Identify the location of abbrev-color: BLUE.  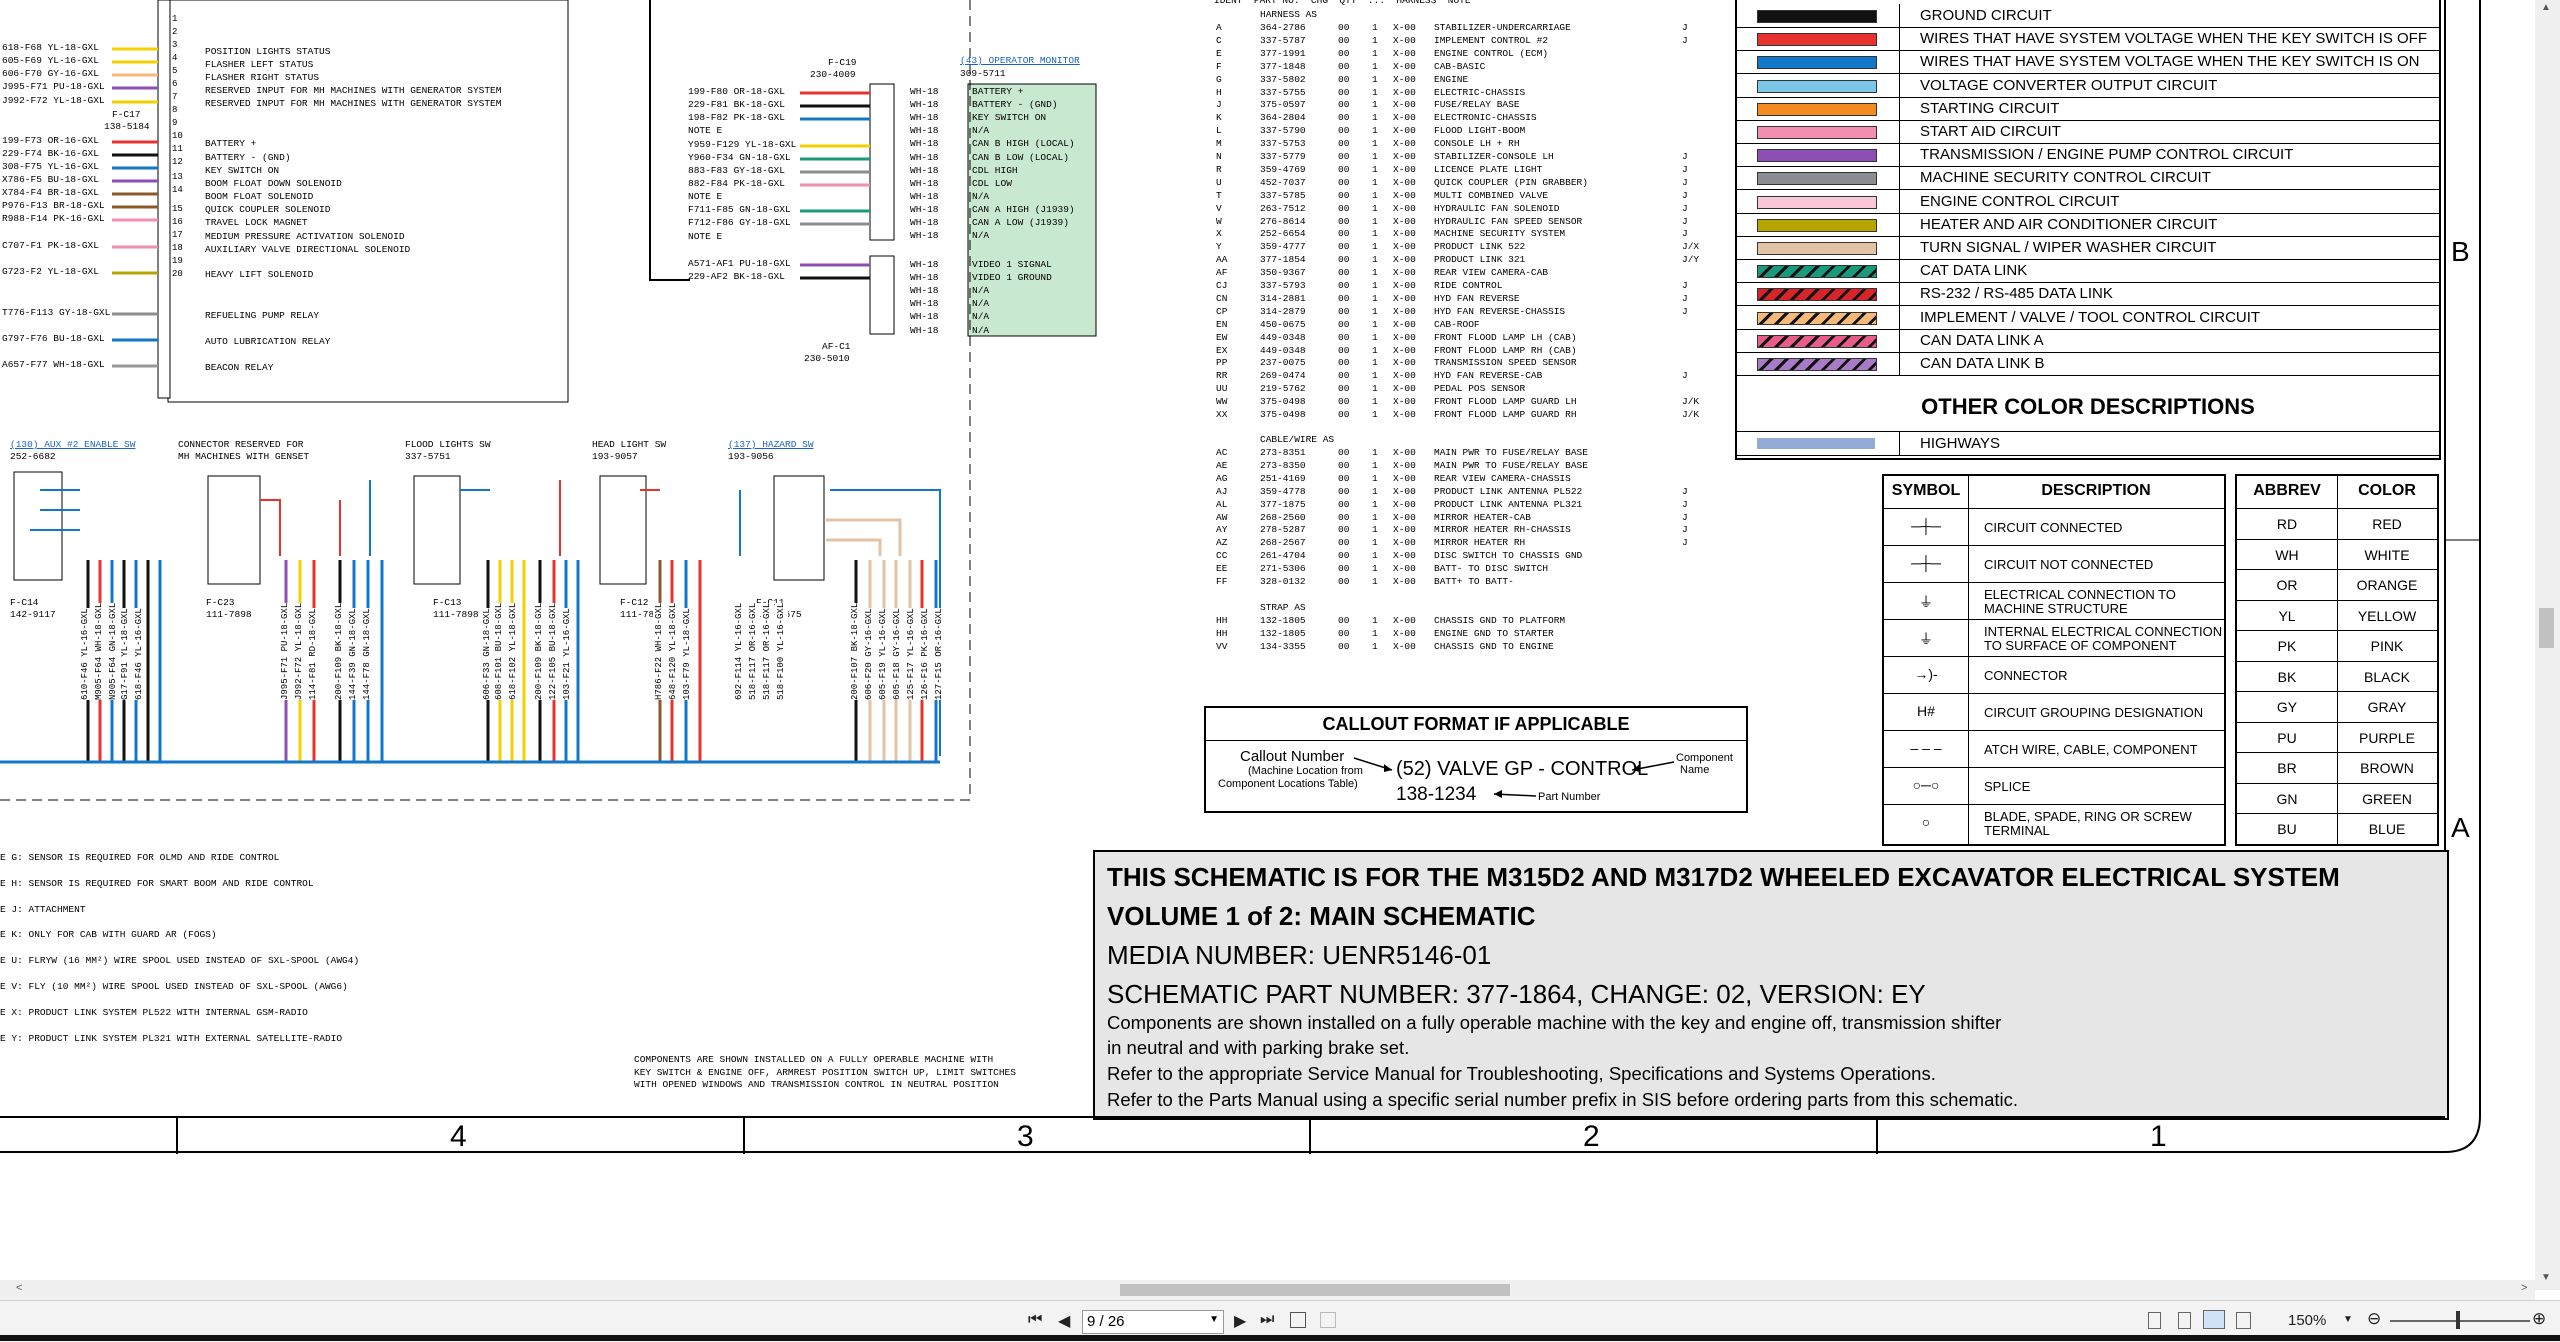
(2387, 829).